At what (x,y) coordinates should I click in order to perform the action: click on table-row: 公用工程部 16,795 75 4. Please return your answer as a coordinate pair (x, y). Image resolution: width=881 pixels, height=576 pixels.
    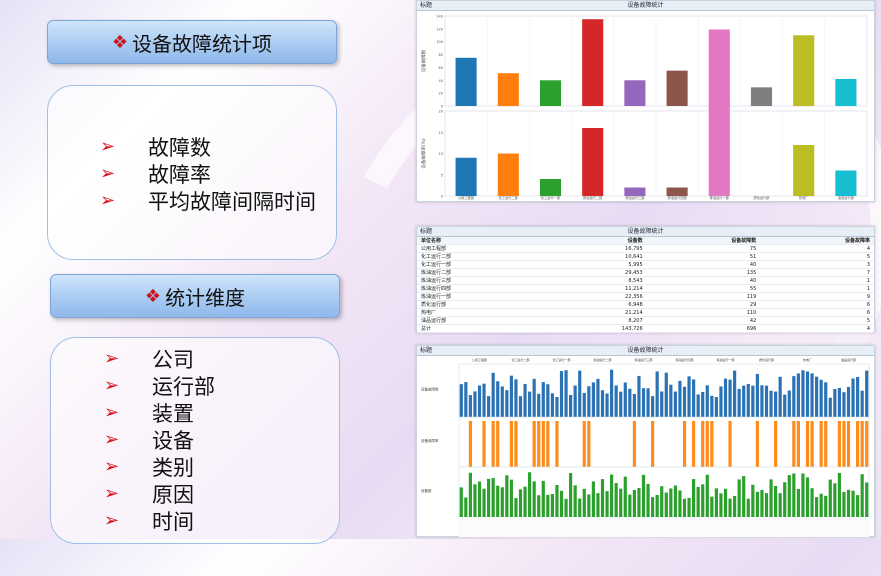
    Looking at the image, I should click on (645, 248).